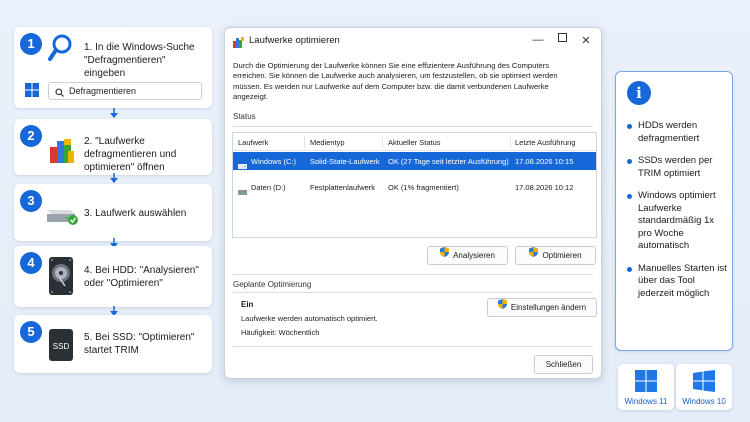  I want to click on column-header-status: Aktueller Status, so click(414, 142).